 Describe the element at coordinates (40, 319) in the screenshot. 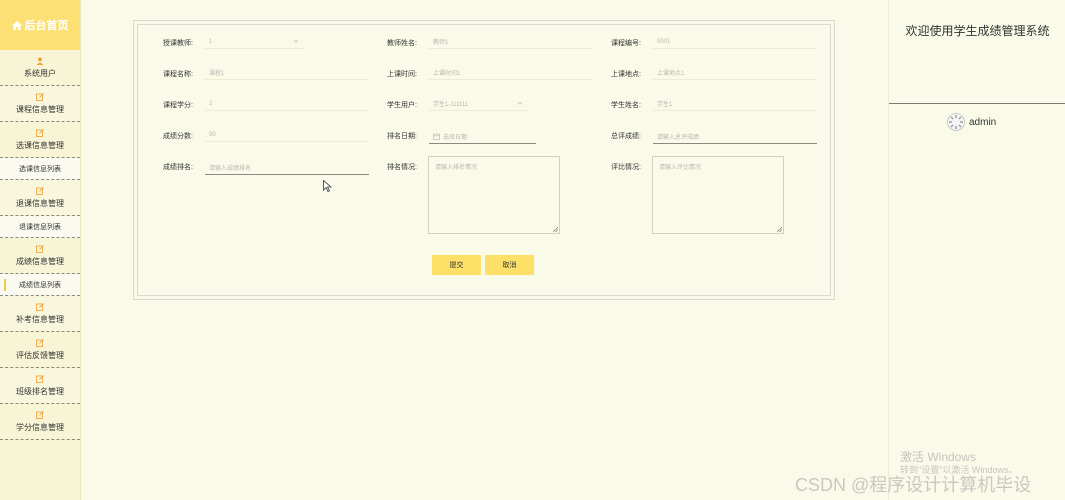

I see `sidebar-item-label: 补考信息管理` at that location.